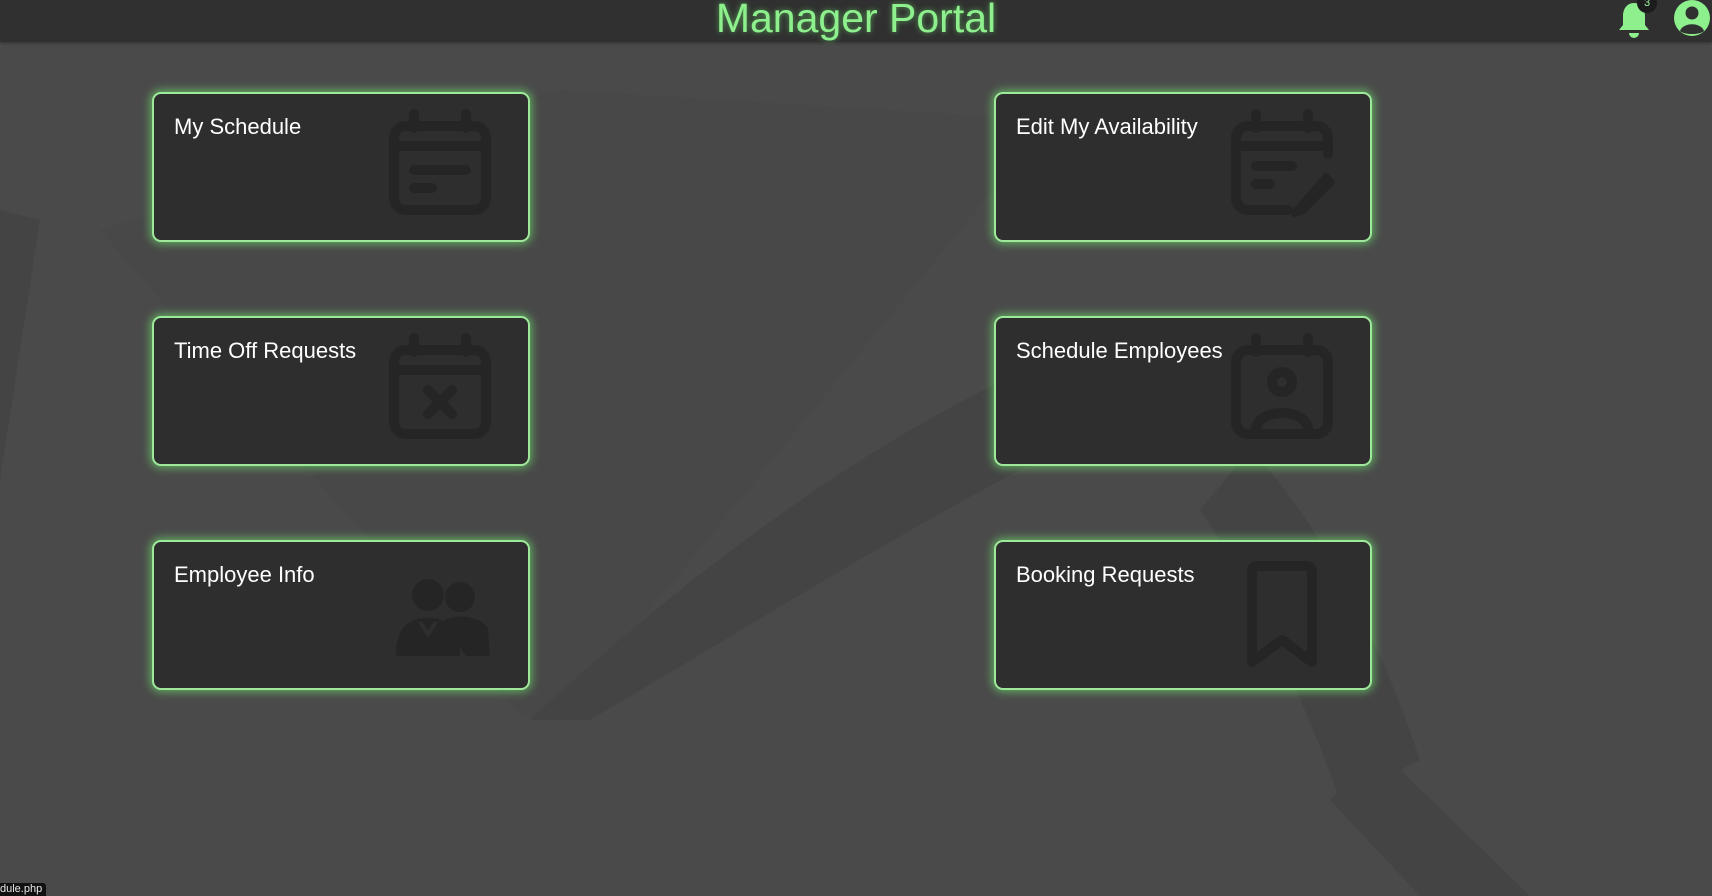 This screenshot has width=1712, height=896. I want to click on top-navigation-bar: Manager Portal 3, so click(856, 21).